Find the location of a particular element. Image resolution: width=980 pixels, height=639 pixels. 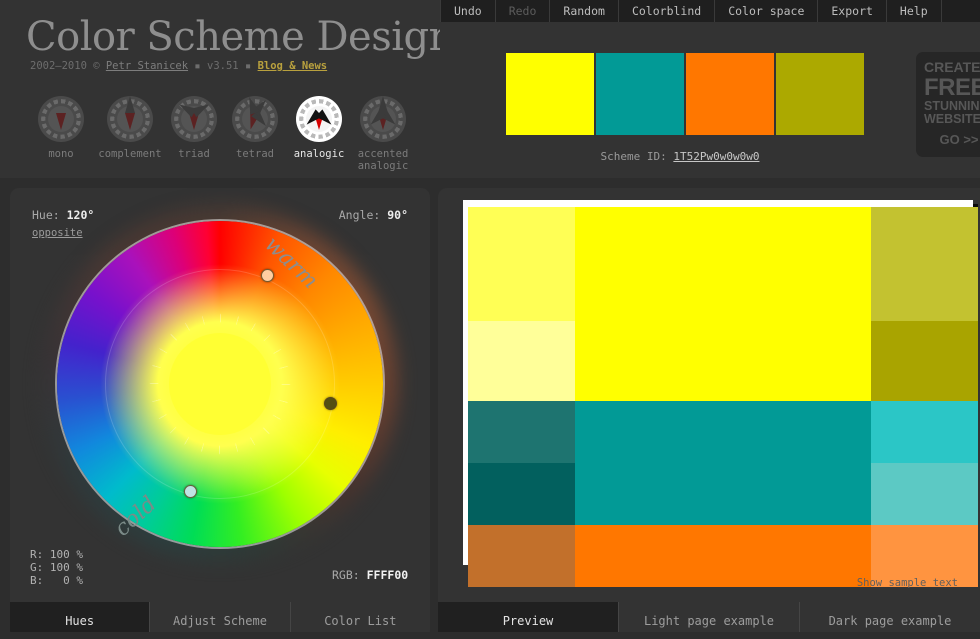

scheme-type-tetrad: tetrad is located at coordinates (255, 127).